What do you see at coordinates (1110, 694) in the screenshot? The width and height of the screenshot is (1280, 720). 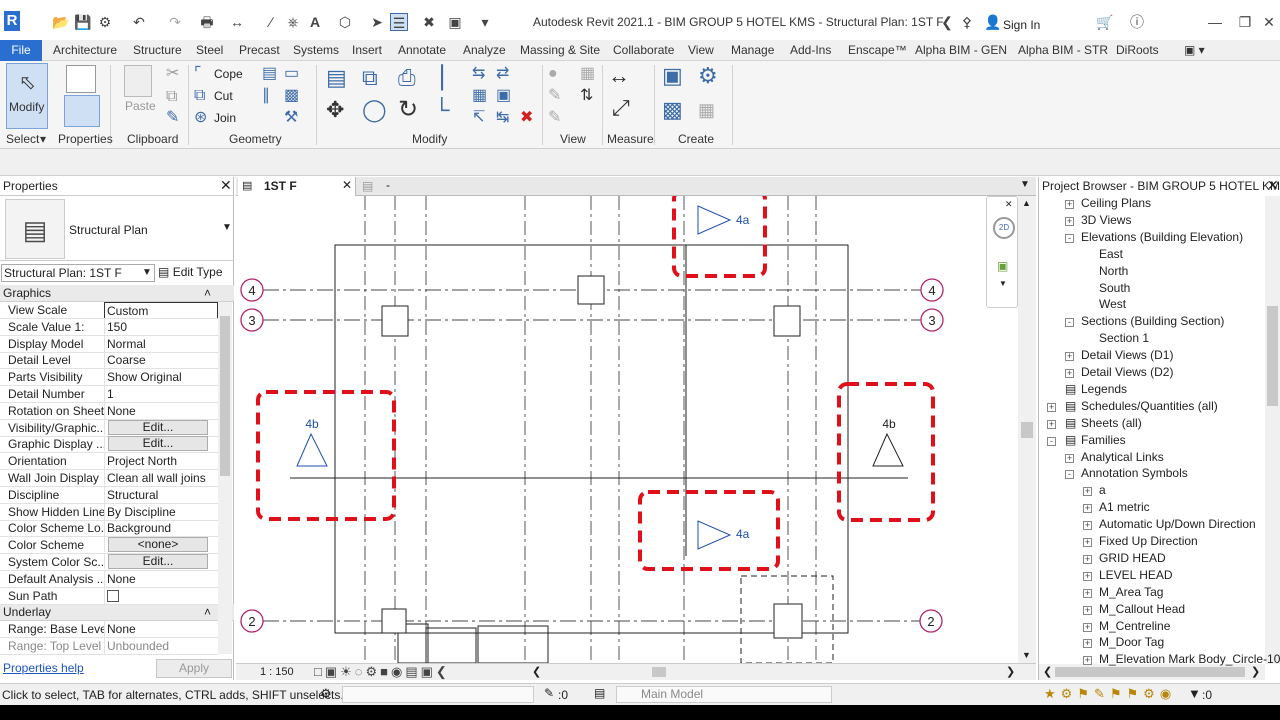 I see `selection-filter-icons: ★⚙⚑✎⚑⚑⚙◉` at bounding box center [1110, 694].